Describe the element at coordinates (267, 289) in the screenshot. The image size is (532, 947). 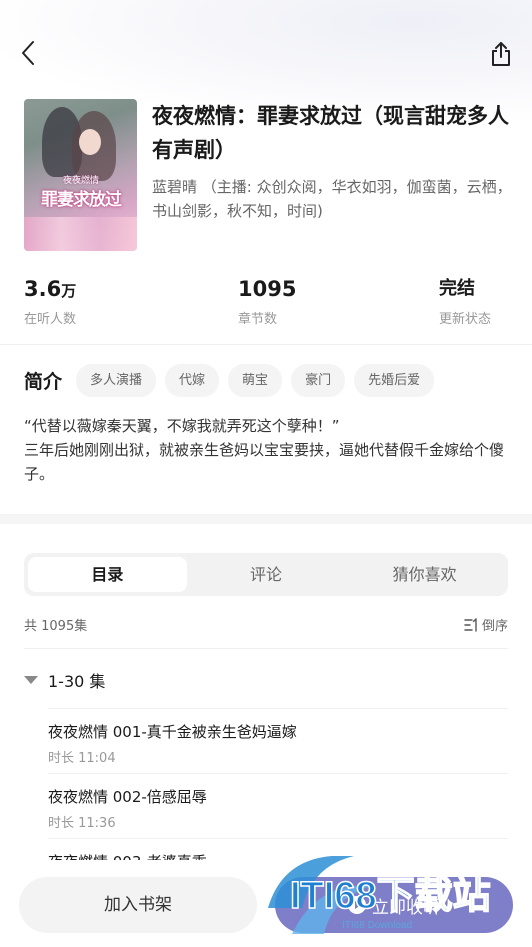
I see `stat-chapters-value: 1095` at that location.